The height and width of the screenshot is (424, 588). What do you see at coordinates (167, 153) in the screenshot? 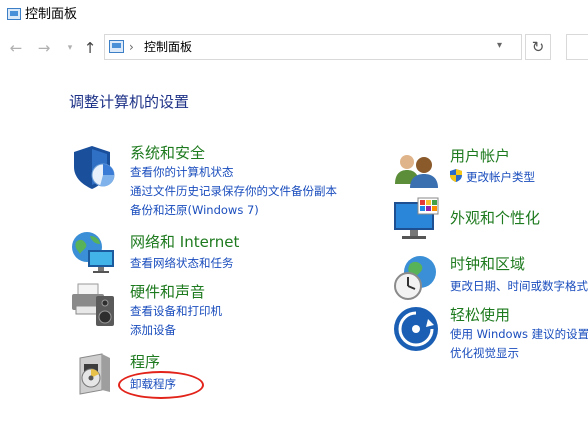
I see `category-system-security: 系统和安全` at bounding box center [167, 153].